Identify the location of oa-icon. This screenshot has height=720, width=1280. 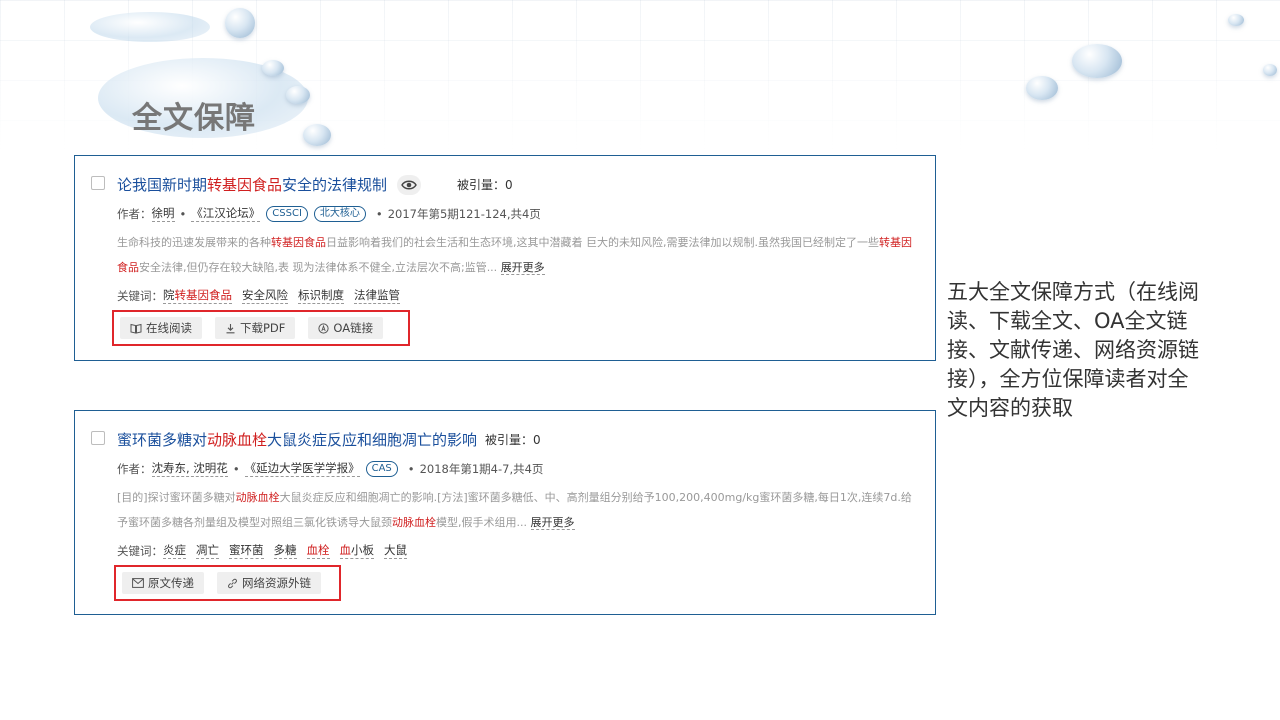
(324, 328).